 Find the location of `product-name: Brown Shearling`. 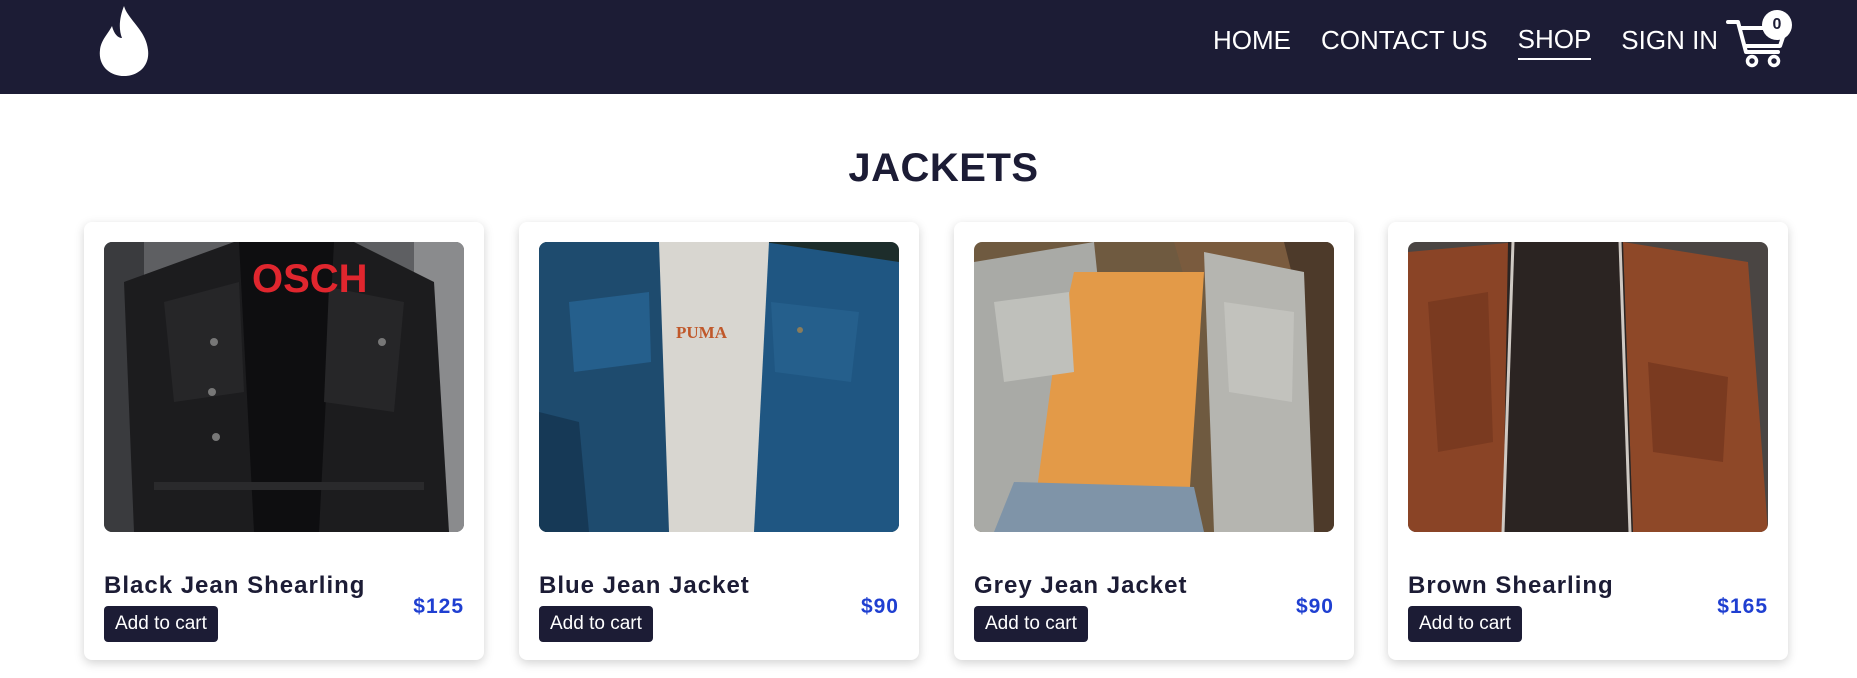

product-name: Brown Shearling is located at coordinates (1511, 585).